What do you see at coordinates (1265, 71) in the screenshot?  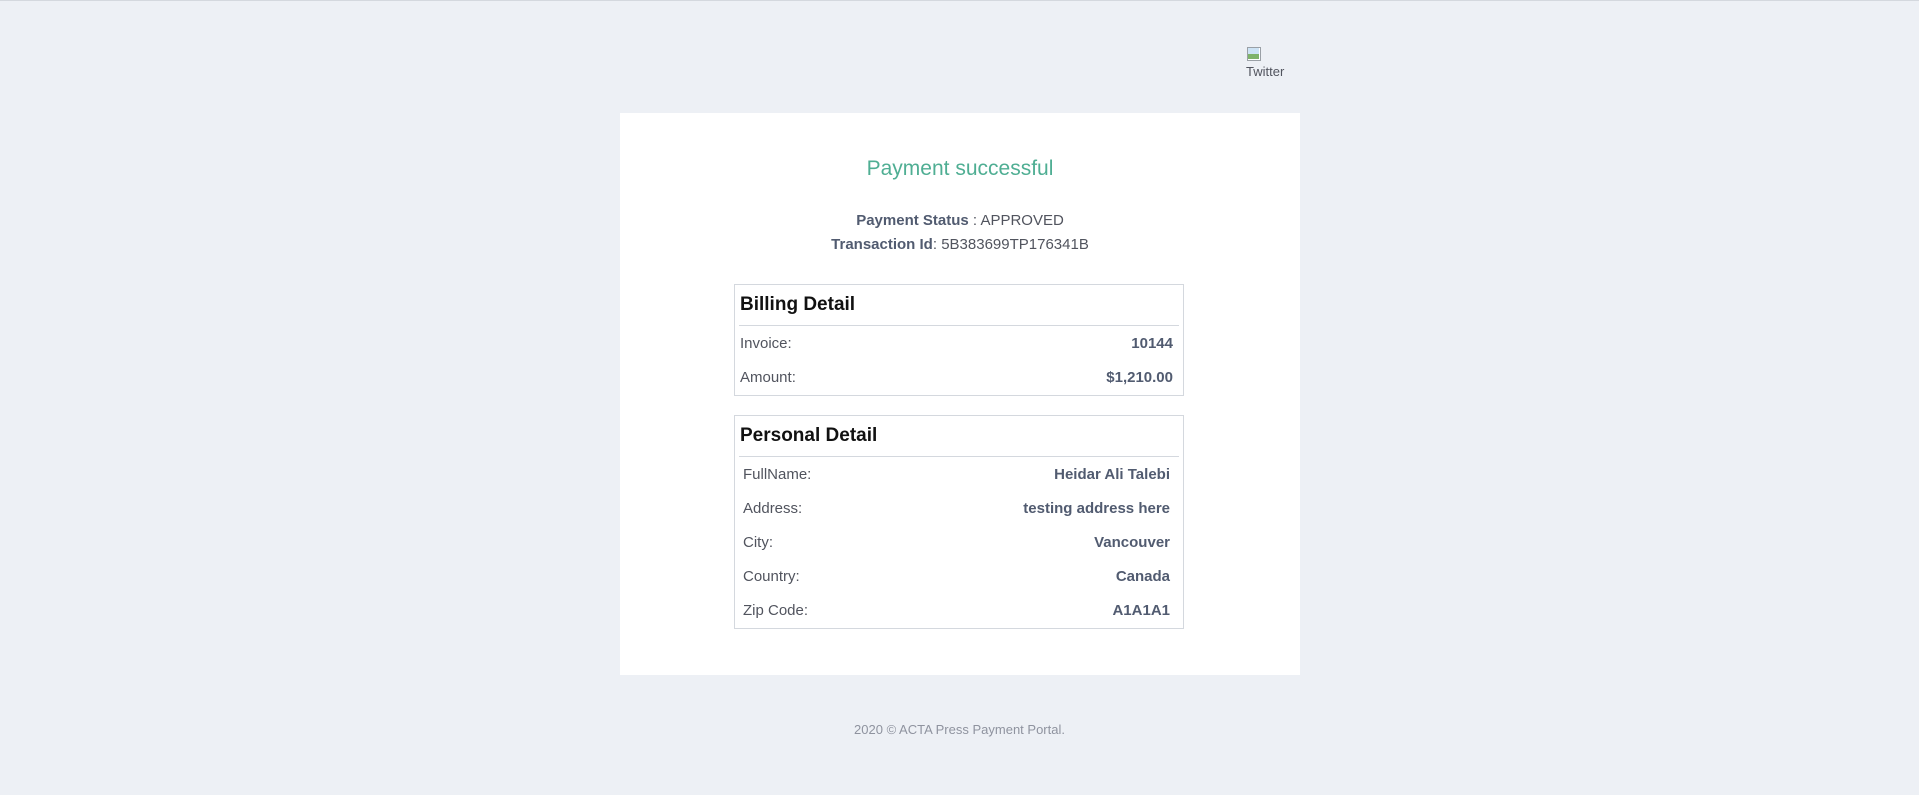 I see `logo-alt-text: Twitter` at bounding box center [1265, 71].